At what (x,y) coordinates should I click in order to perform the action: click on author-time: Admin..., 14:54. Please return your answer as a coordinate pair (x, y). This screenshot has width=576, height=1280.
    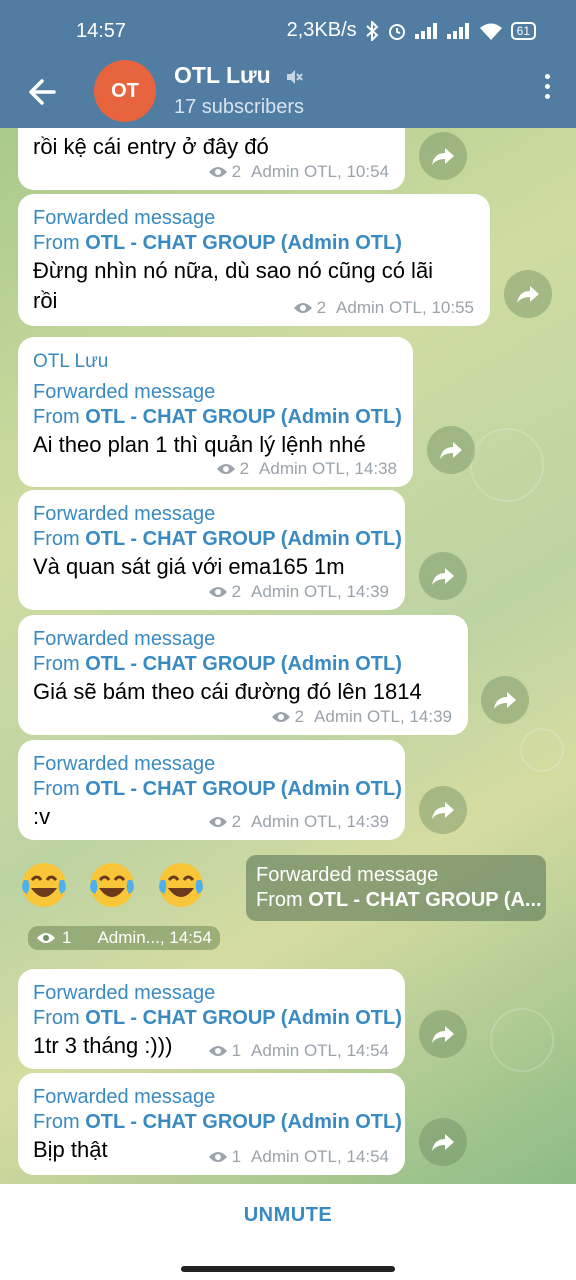
    Looking at the image, I should click on (154, 937).